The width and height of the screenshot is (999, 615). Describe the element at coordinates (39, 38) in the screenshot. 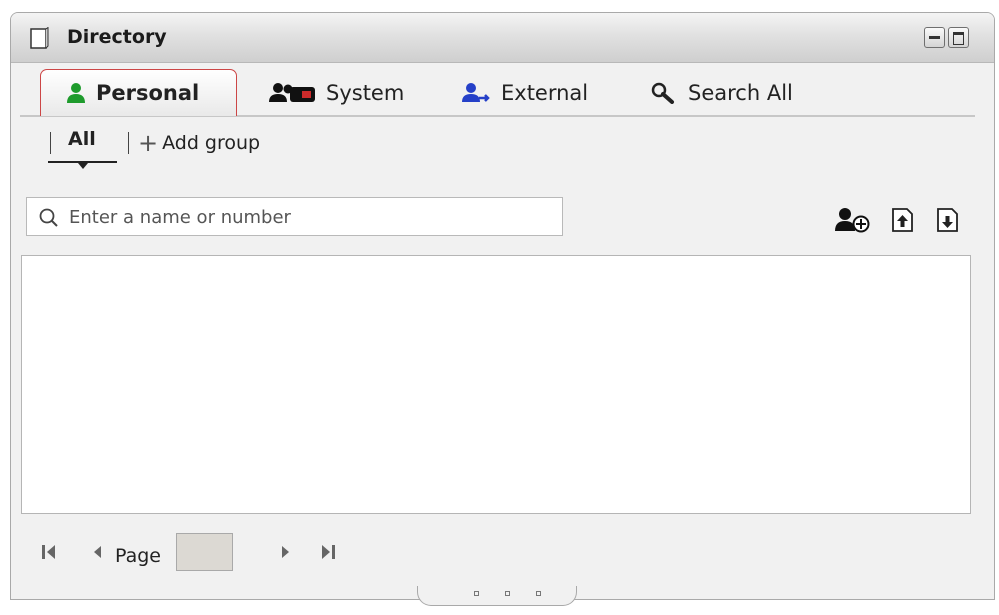

I see `directory-icon` at that location.